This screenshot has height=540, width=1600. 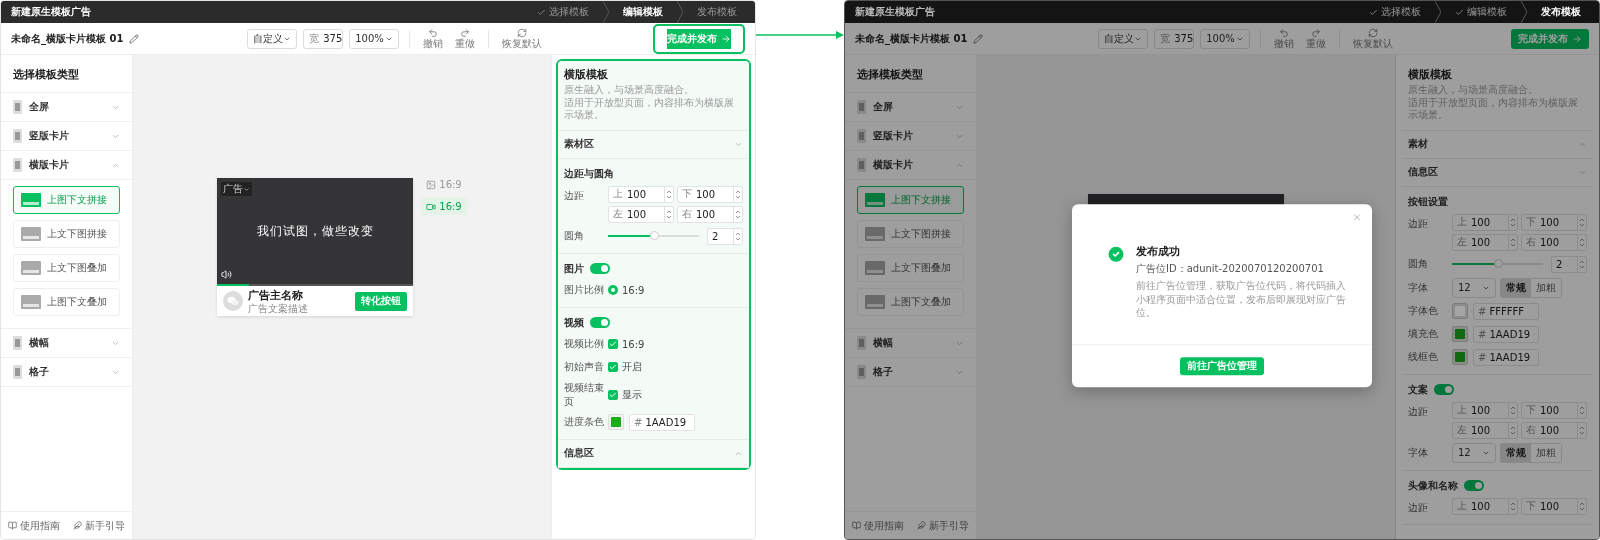 What do you see at coordinates (717, 12) in the screenshot?
I see `step-item: 发布模板` at bounding box center [717, 12].